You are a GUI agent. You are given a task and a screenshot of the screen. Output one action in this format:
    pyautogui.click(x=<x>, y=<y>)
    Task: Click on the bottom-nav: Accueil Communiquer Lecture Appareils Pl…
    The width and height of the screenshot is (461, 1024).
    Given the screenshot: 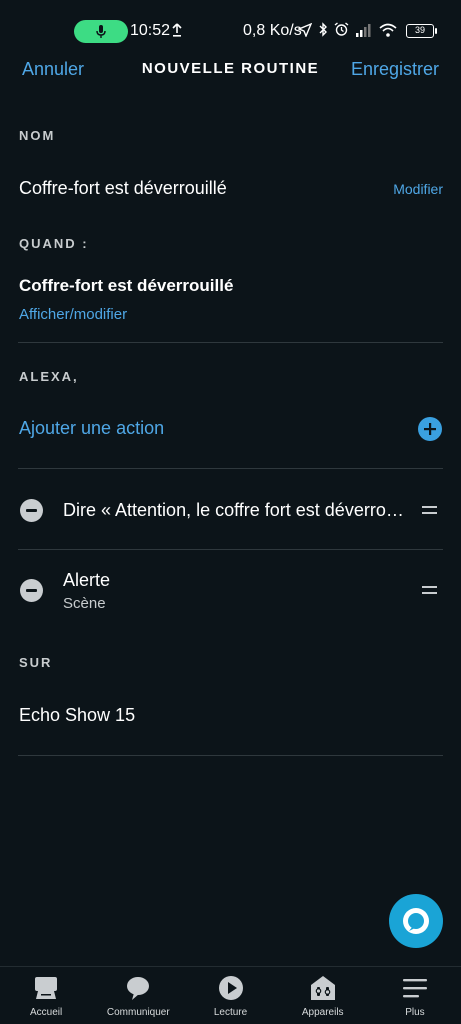 What is the action you would take?
    pyautogui.click(x=230, y=995)
    